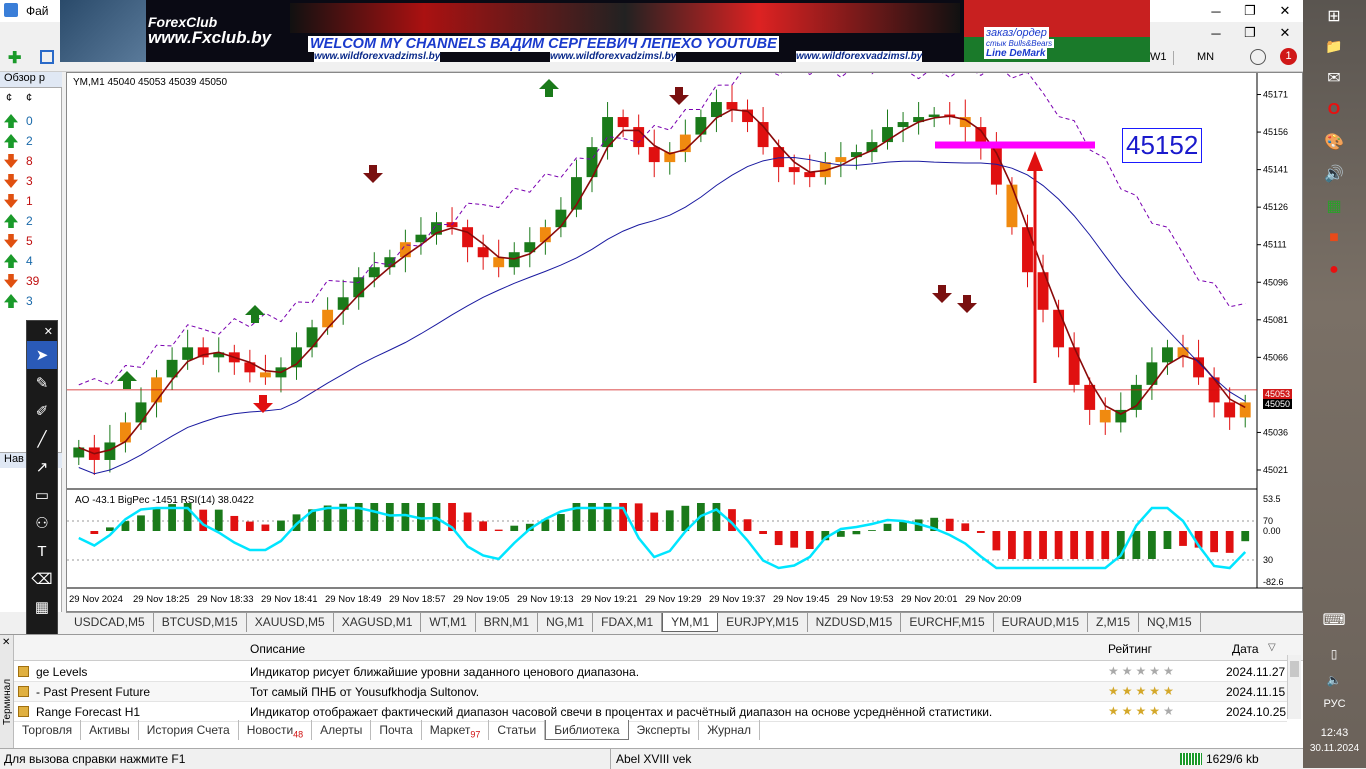  I want to click on candle-body, so click(312, 337).